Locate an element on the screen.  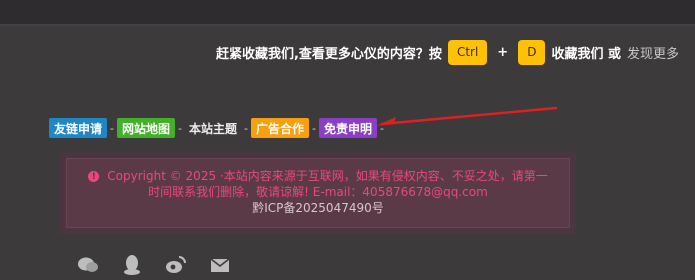
plus-sign: + is located at coordinates (503, 52).